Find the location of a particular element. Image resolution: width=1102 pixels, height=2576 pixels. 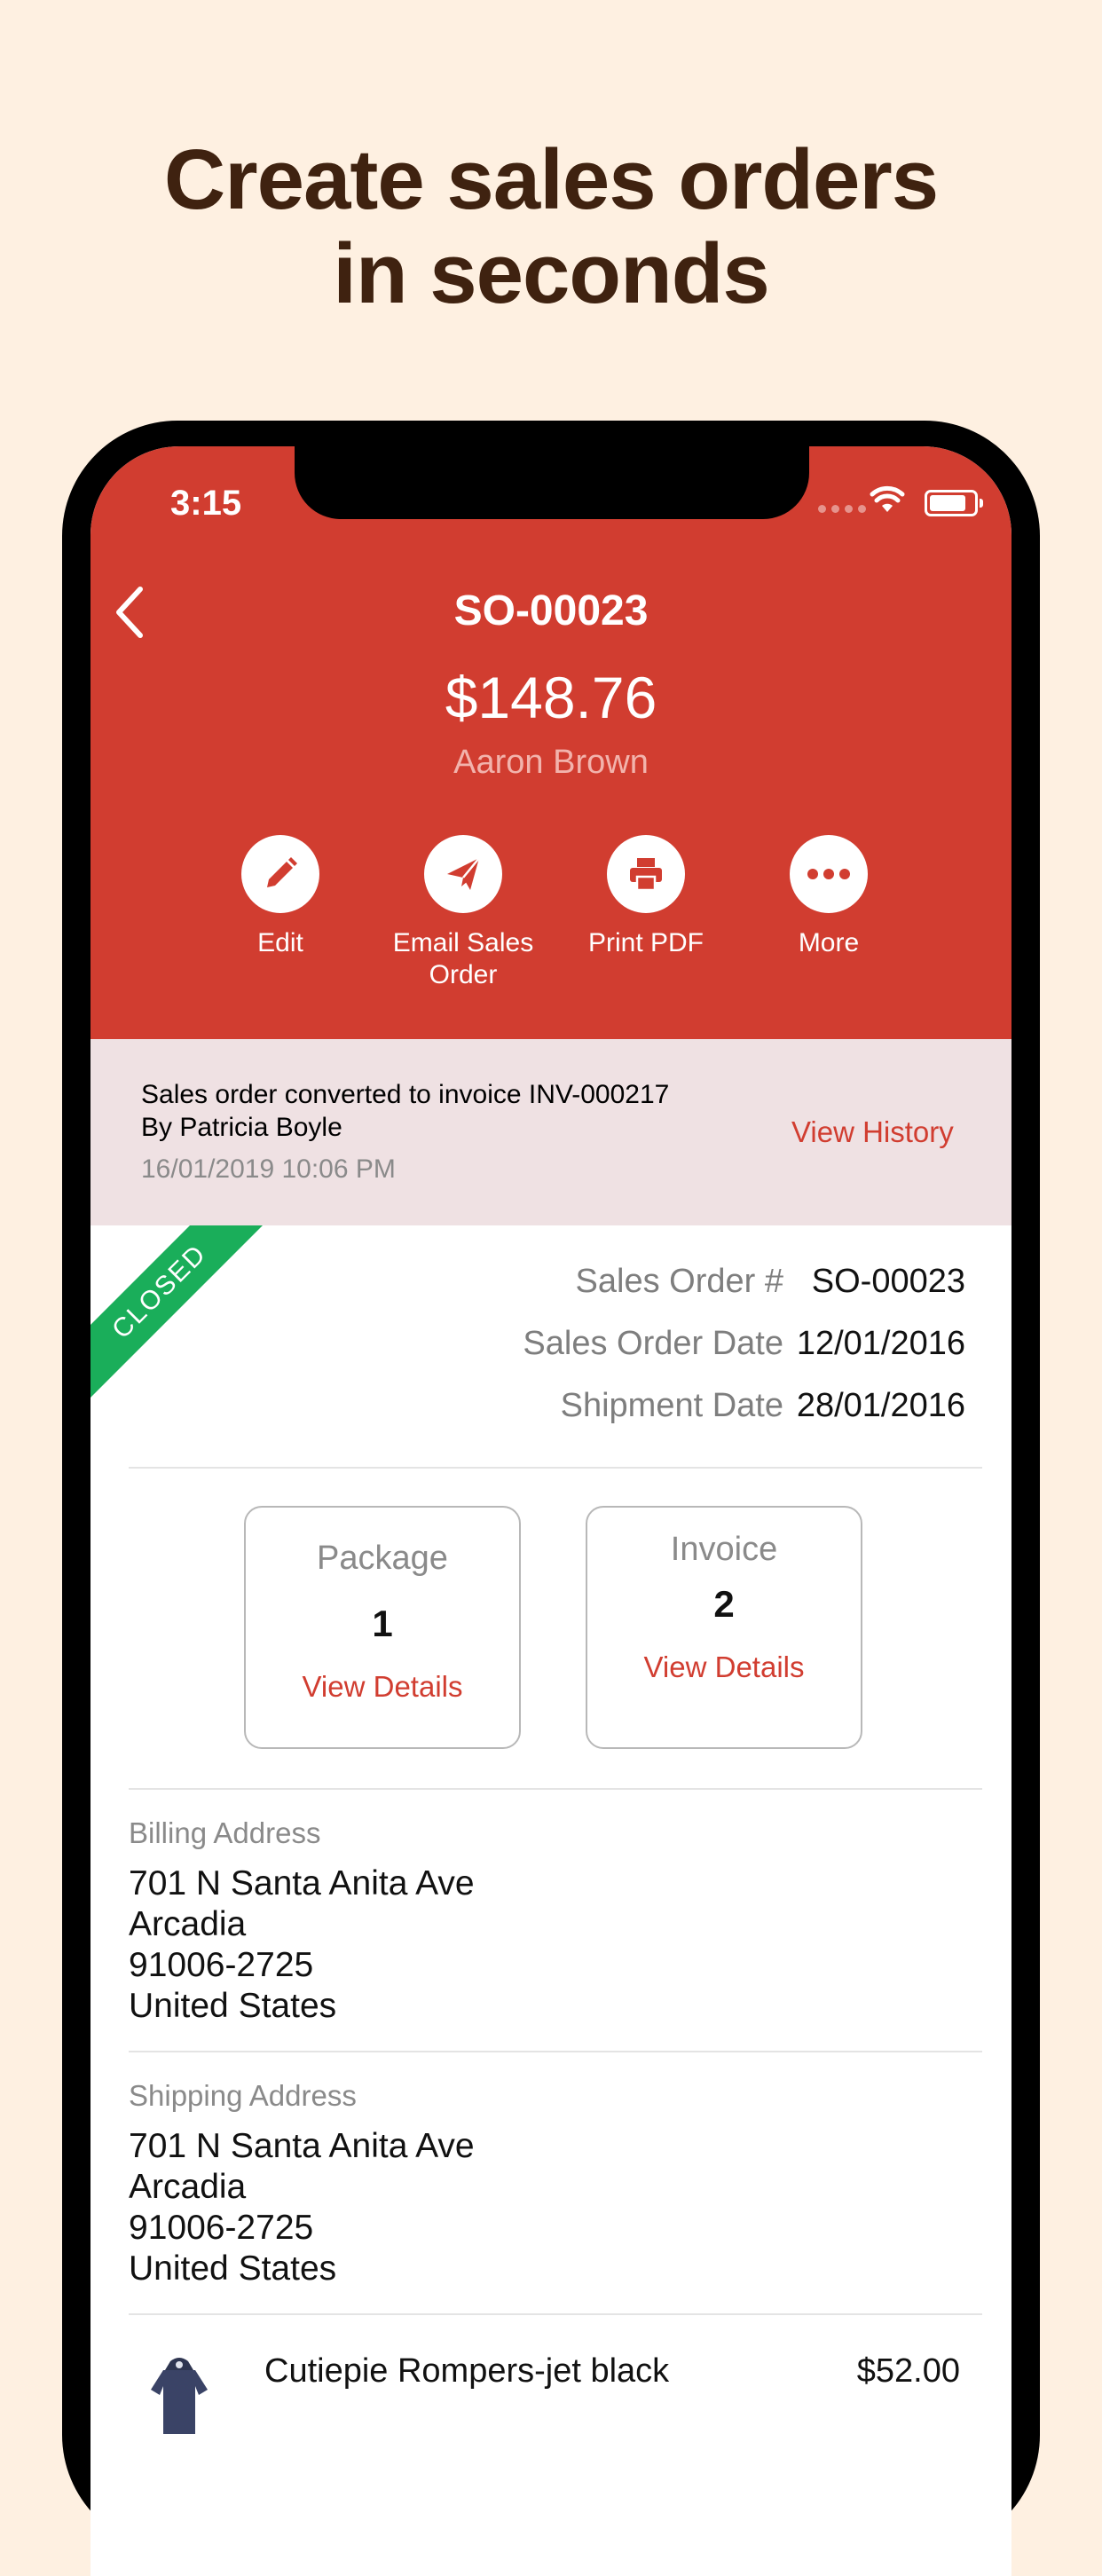

print-pdf-button: Print PDF is located at coordinates (646, 897).